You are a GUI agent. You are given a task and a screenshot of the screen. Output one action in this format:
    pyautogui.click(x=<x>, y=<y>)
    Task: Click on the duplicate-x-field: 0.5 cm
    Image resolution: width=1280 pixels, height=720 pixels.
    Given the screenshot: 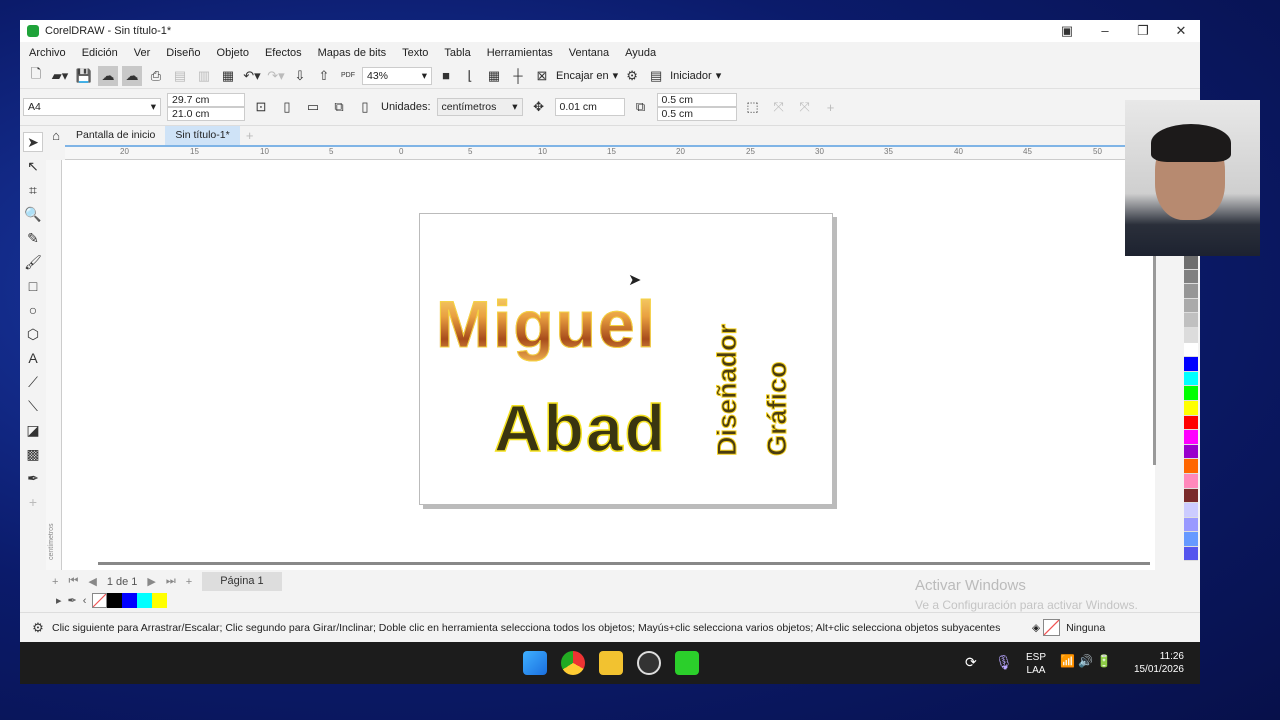 What is the action you would take?
    pyautogui.click(x=696, y=100)
    